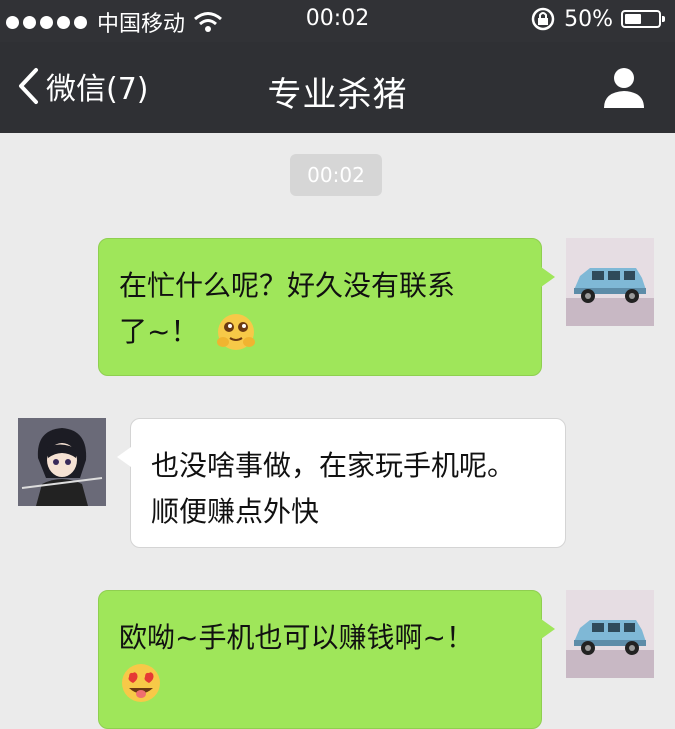 This screenshot has width=675, height=729. I want to click on message-timestamp: 00:02, so click(336, 175).